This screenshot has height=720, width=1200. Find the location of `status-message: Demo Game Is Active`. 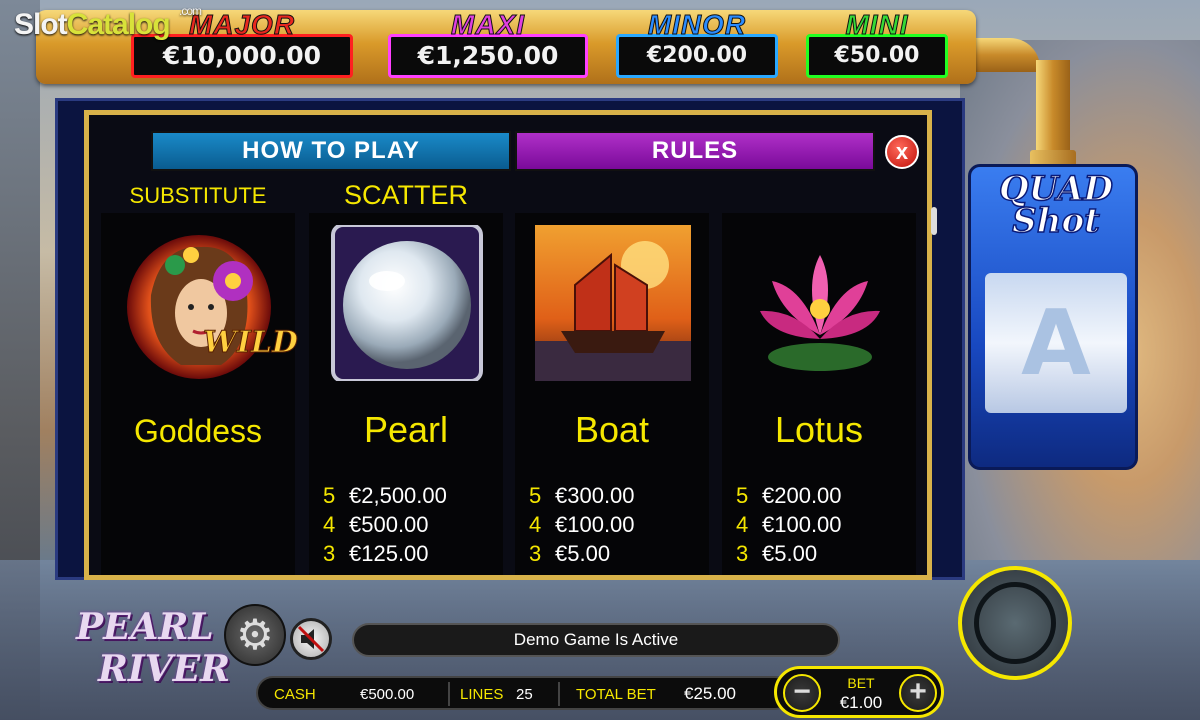

status-message: Demo Game Is Active is located at coordinates (596, 640).